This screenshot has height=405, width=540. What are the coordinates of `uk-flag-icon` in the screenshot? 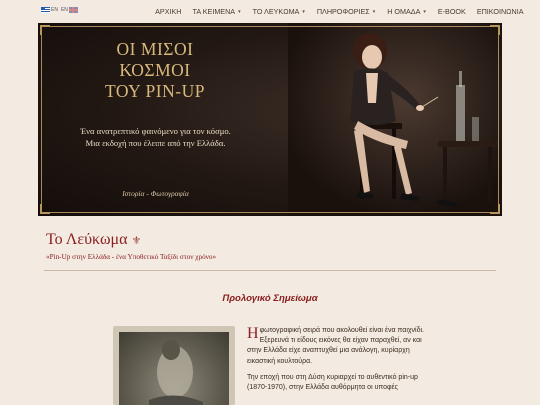 It's located at (73, 10).